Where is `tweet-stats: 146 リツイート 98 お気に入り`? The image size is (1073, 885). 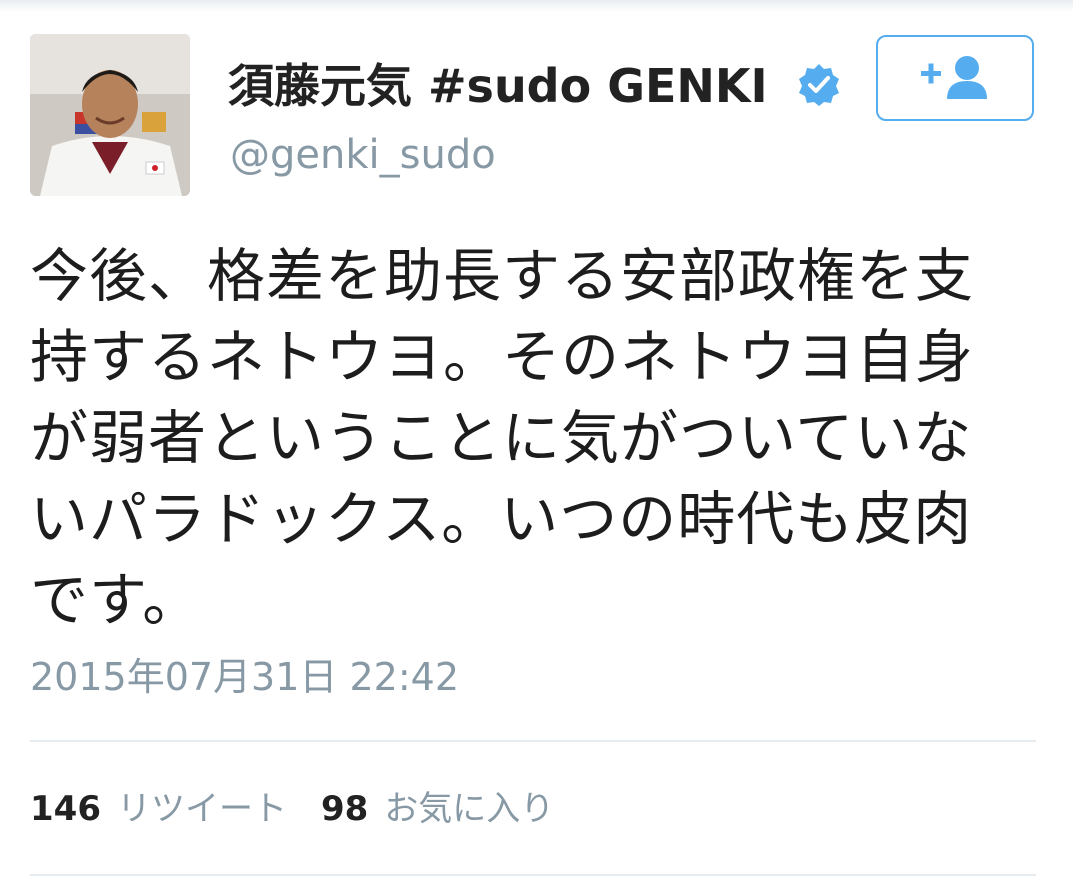
tweet-stats: 146 リツイート 98 お気に入り is located at coordinates (309, 809).